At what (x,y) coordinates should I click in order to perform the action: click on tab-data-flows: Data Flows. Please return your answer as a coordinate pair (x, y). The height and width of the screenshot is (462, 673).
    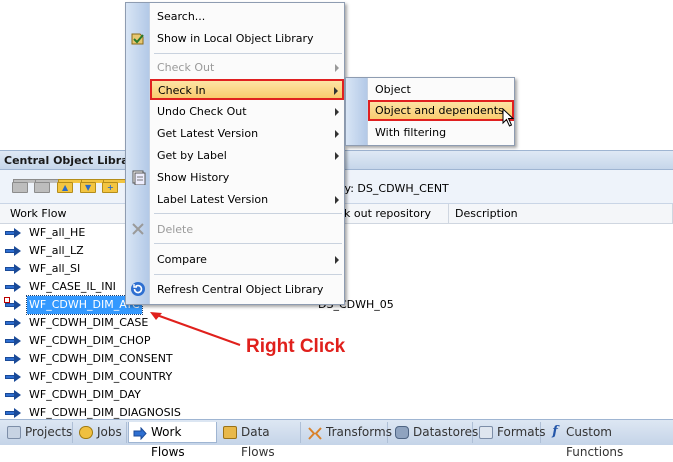
    Looking at the image, I should click on (260, 440).